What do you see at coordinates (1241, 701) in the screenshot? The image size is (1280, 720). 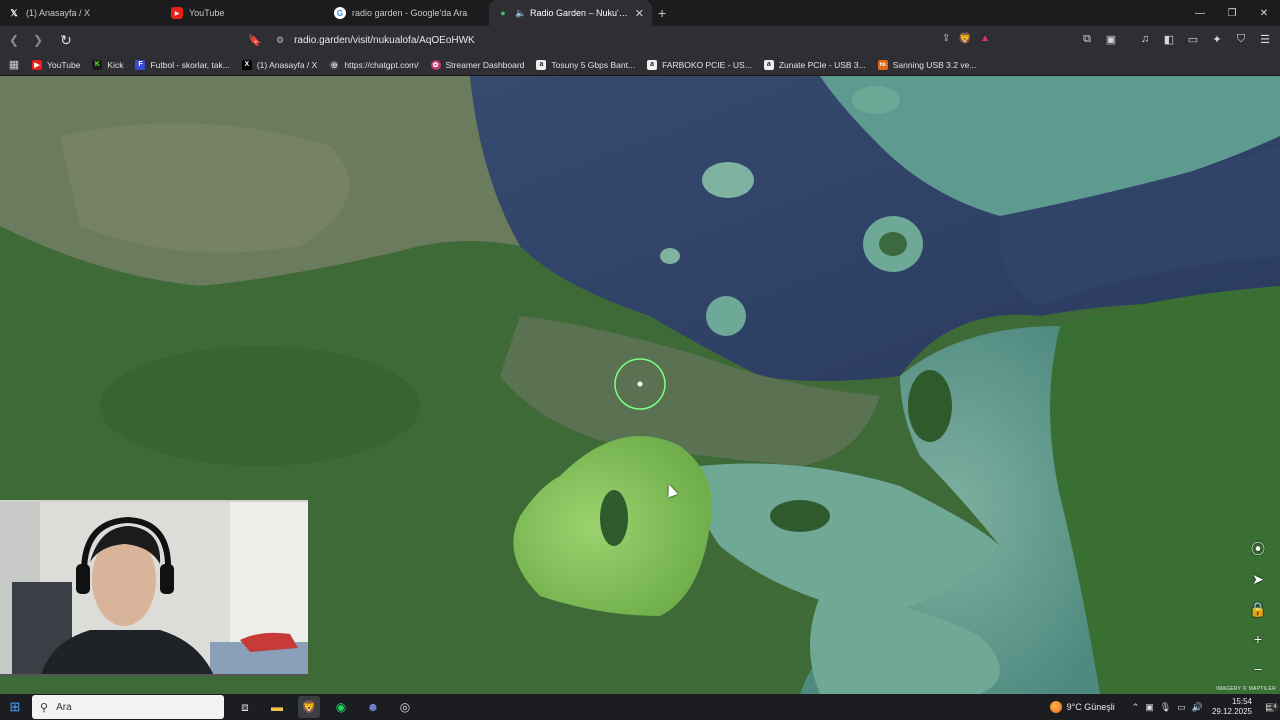 I see `clock-time: 15:54` at bounding box center [1241, 701].